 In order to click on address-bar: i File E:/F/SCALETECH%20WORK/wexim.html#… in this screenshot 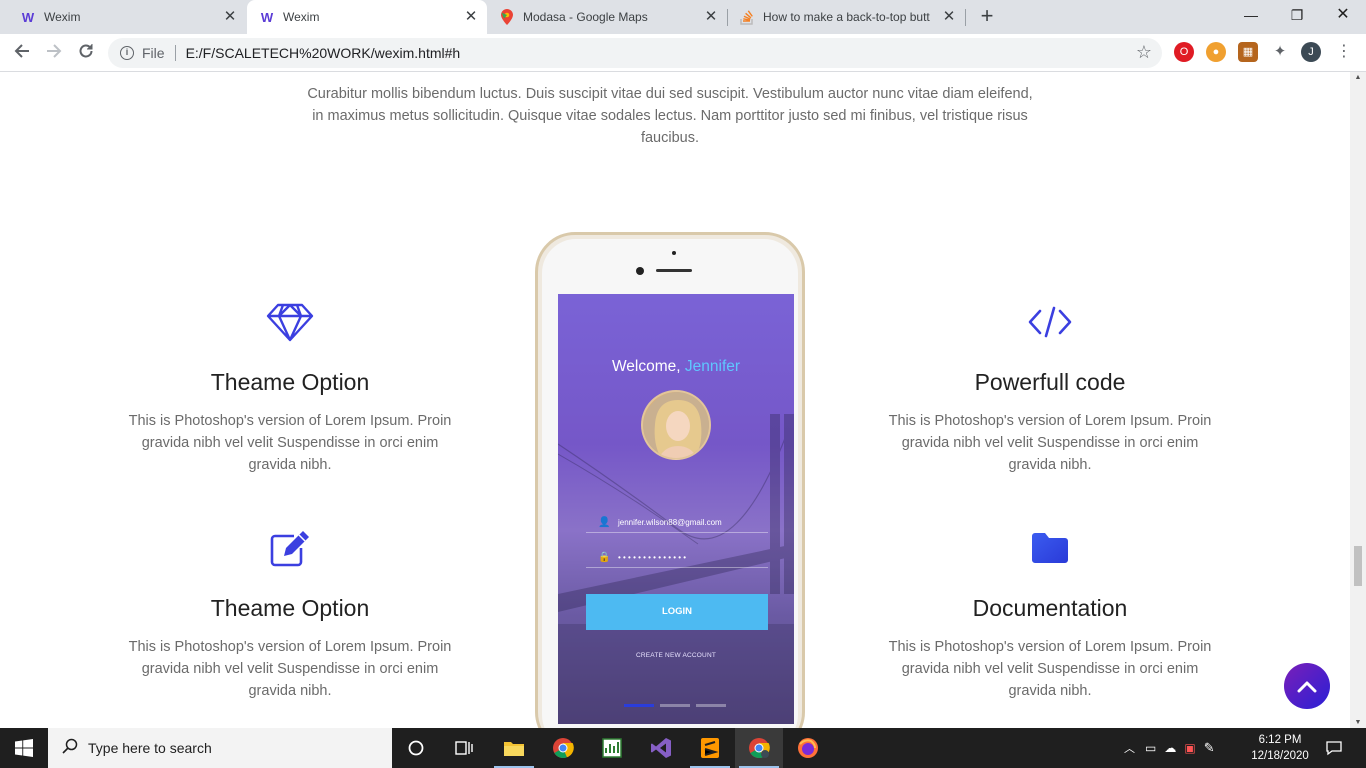, I will do `click(635, 53)`.